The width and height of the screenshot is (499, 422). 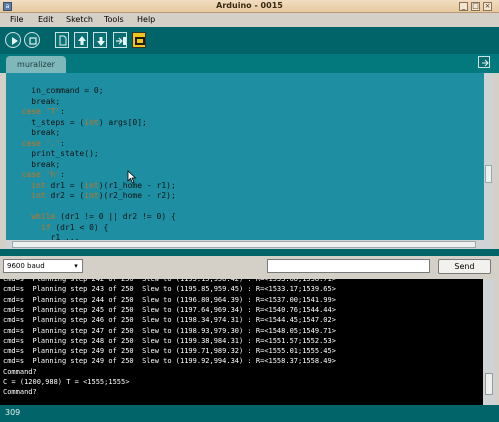 I want to click on save-button, so click(x=100, y=40).